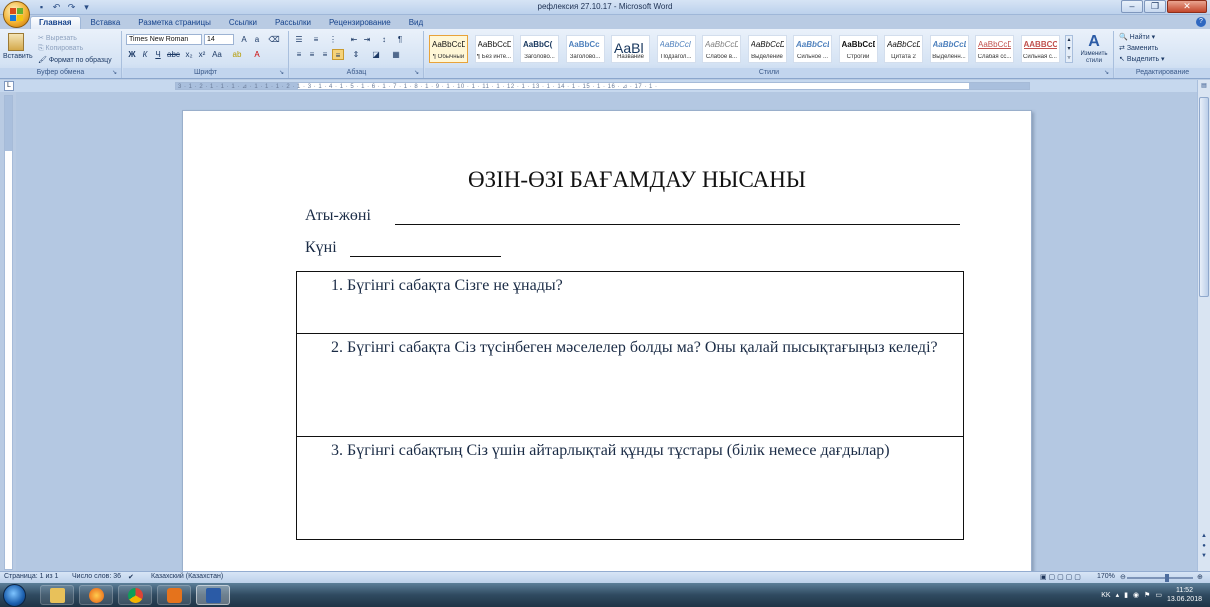 This screenshot has width=1210, height=607. I want to click on scroll-down-icon: ▼, so click(1204, 556).